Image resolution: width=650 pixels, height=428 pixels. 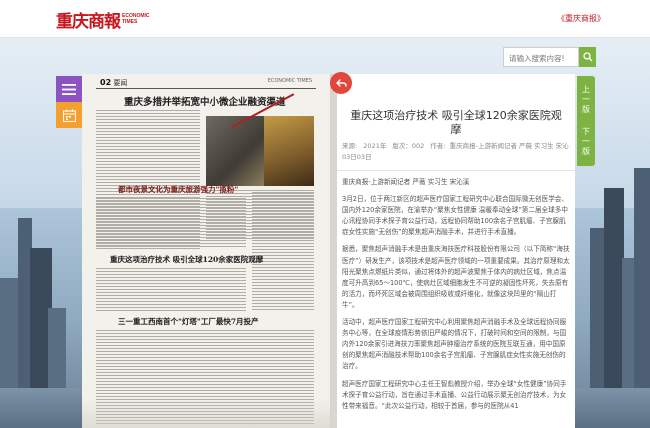 What do you see at coordinates (289, 151) in the screenshot?
I see `article-photo` at bounding box center [289, 151].